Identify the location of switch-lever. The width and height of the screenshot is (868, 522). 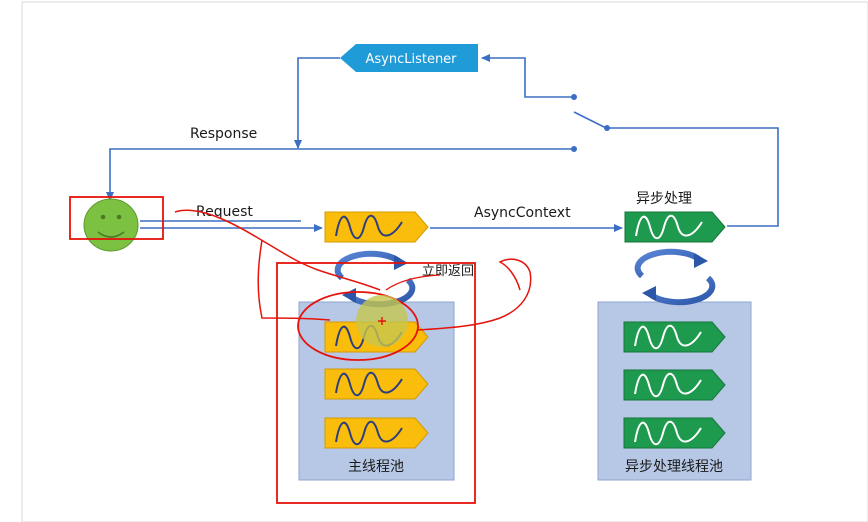
(590, 120).